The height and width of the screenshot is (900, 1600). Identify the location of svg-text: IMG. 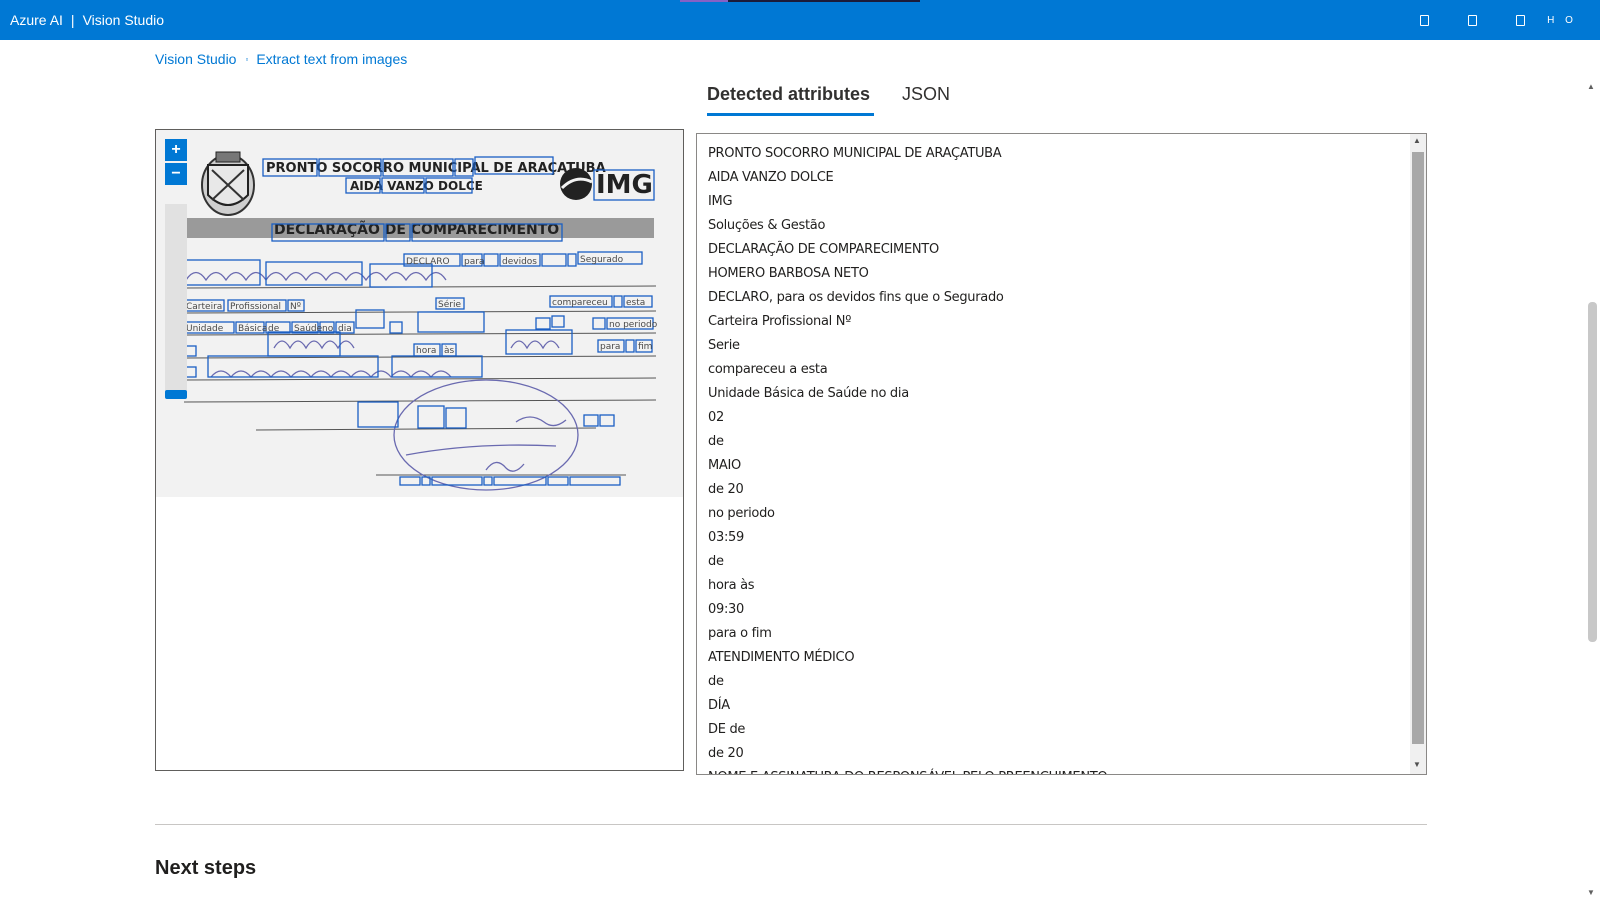
(624, 185).